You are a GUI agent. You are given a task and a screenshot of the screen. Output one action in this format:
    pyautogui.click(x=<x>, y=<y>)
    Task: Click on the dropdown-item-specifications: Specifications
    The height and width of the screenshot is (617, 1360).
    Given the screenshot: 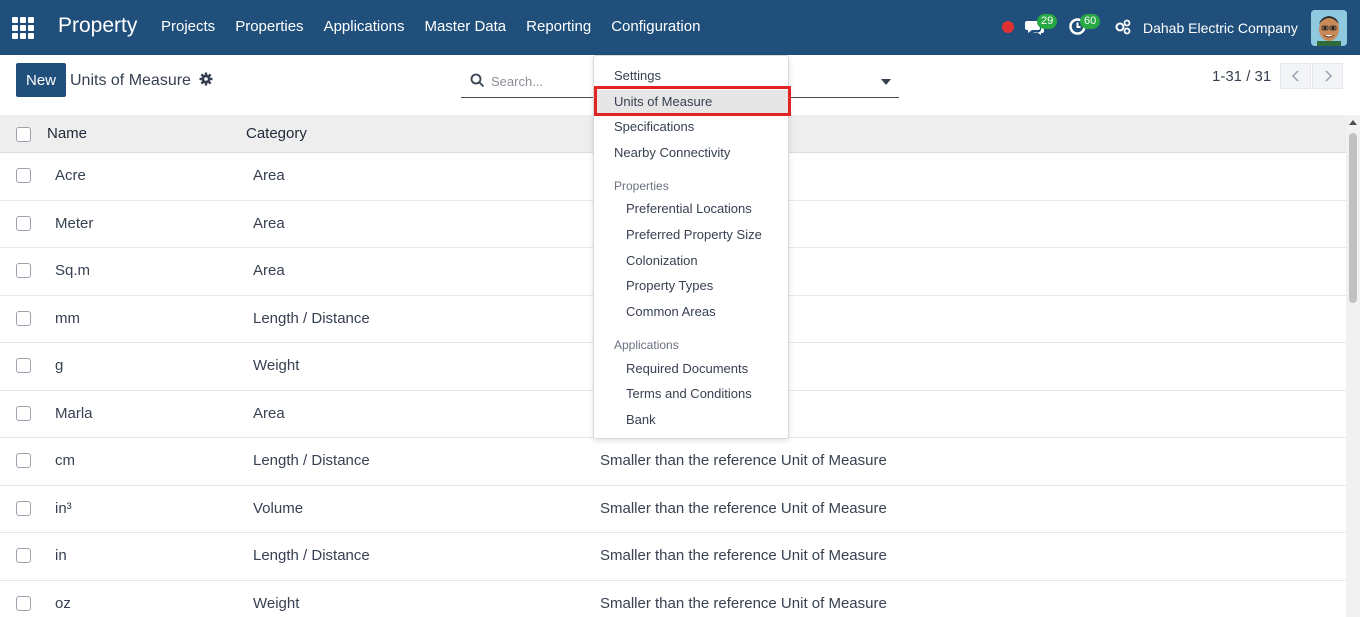 What is the action you would take?
    pyautogui.click(x=654, y=126)
    